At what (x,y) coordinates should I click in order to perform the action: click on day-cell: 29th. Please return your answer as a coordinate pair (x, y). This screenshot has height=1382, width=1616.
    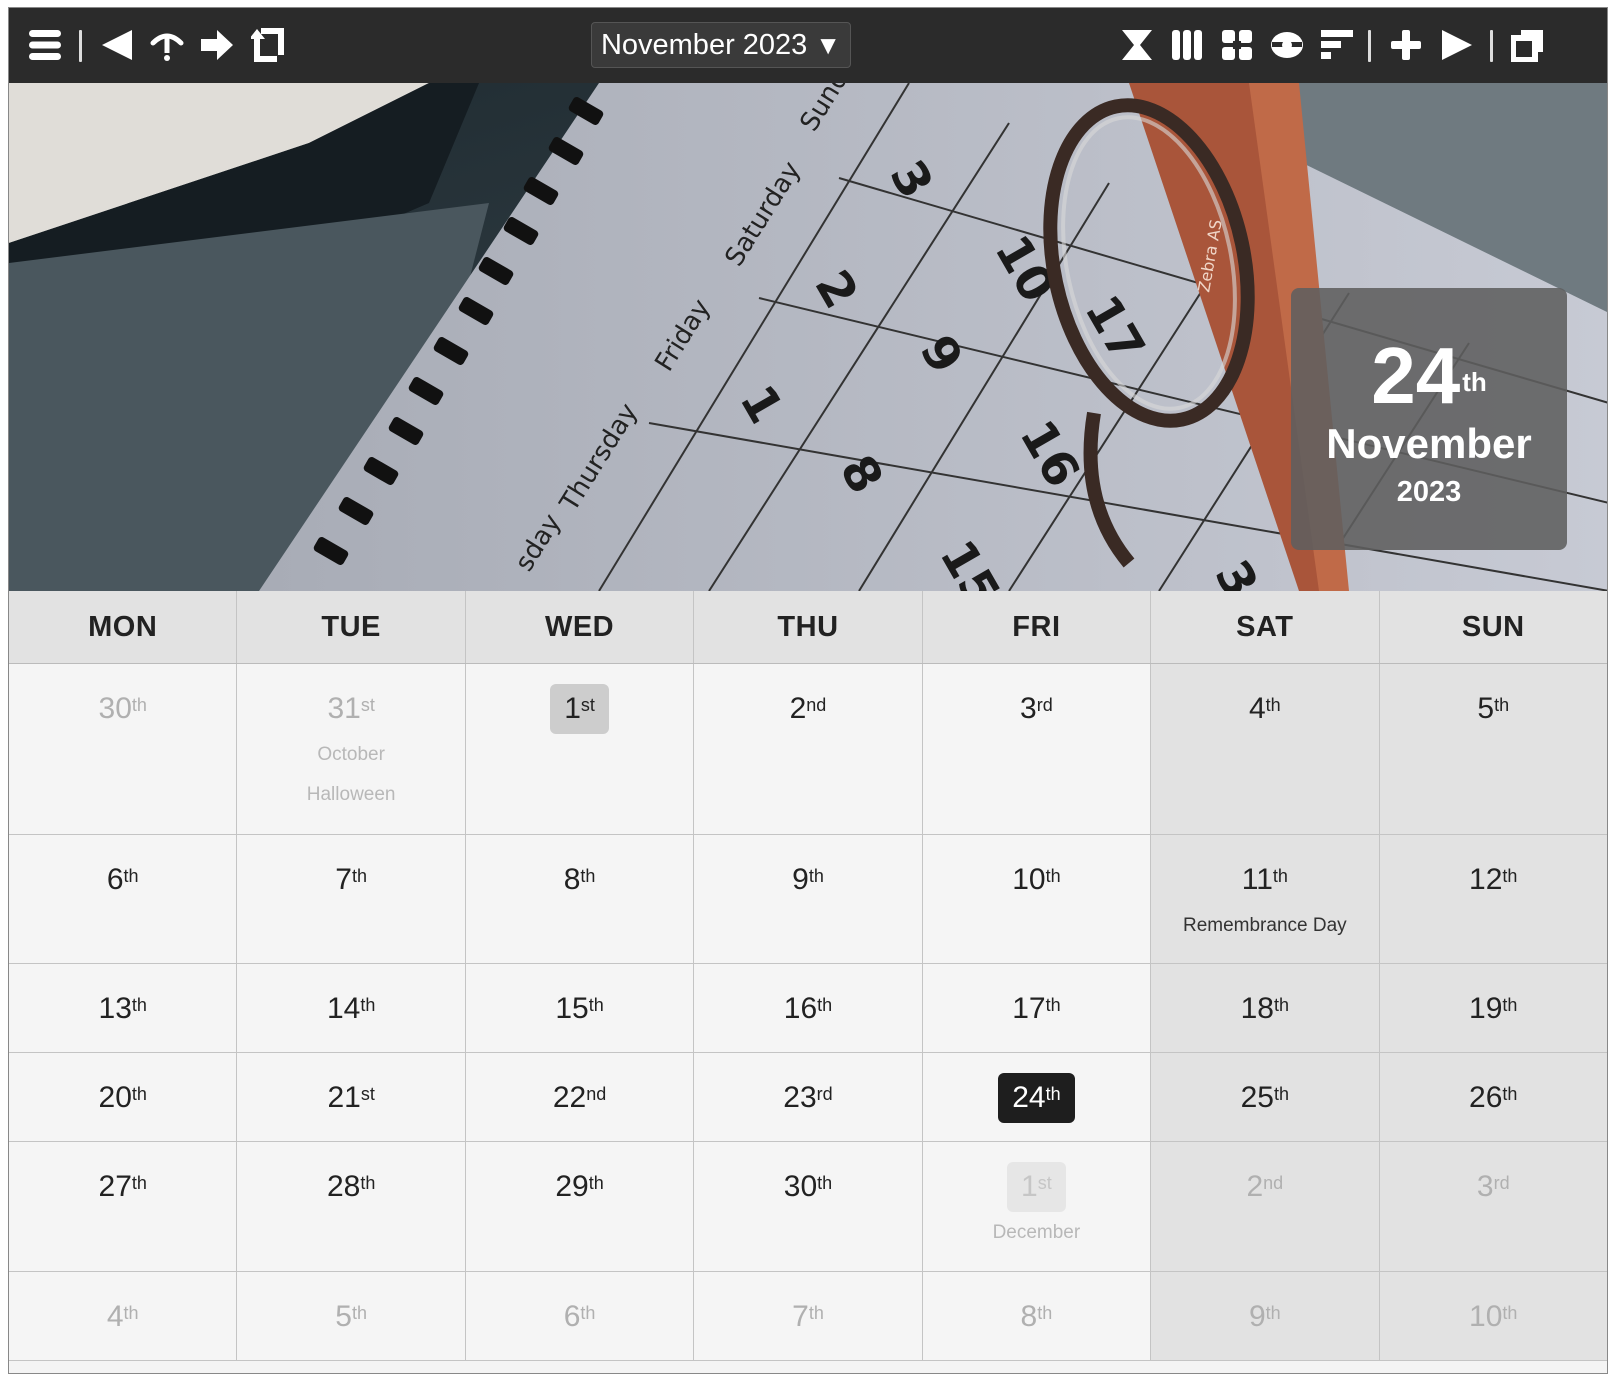
    Looking at the image, I should click on (580, 1206).